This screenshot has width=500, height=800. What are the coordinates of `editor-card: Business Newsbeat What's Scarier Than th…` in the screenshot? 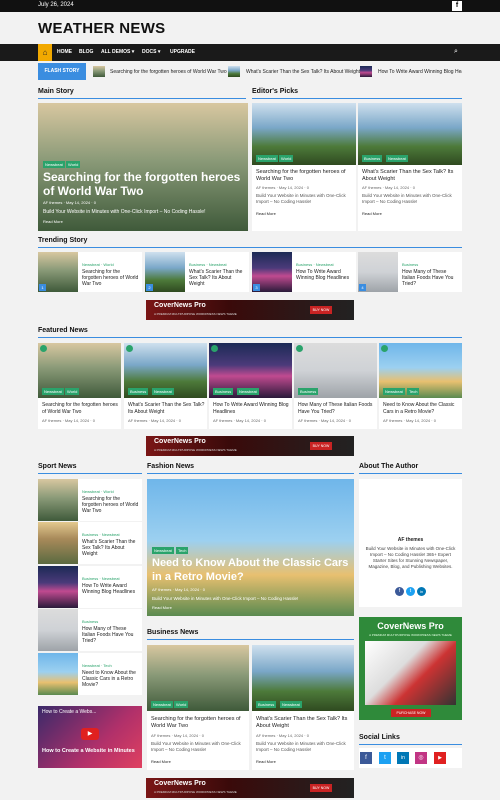 It's located at (410, 167).